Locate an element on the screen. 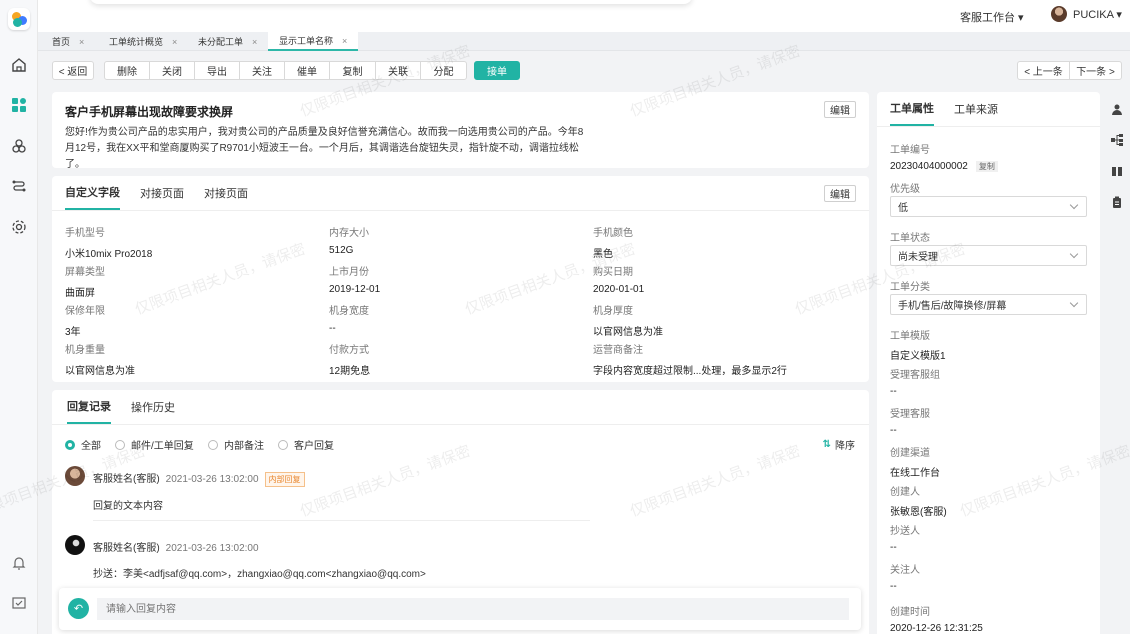 Image resolution: width=1130 pixels, height=634 pixels. delete-button: 删除 is located at coordinates (127, 70).